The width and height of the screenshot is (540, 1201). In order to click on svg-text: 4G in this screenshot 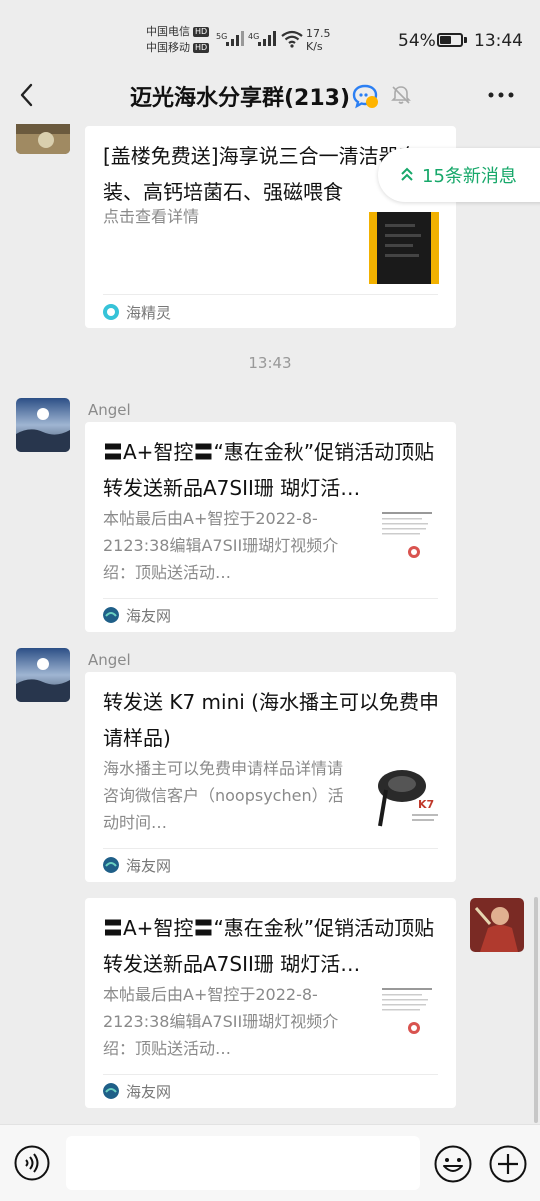, I will do `click(253, 36)`.